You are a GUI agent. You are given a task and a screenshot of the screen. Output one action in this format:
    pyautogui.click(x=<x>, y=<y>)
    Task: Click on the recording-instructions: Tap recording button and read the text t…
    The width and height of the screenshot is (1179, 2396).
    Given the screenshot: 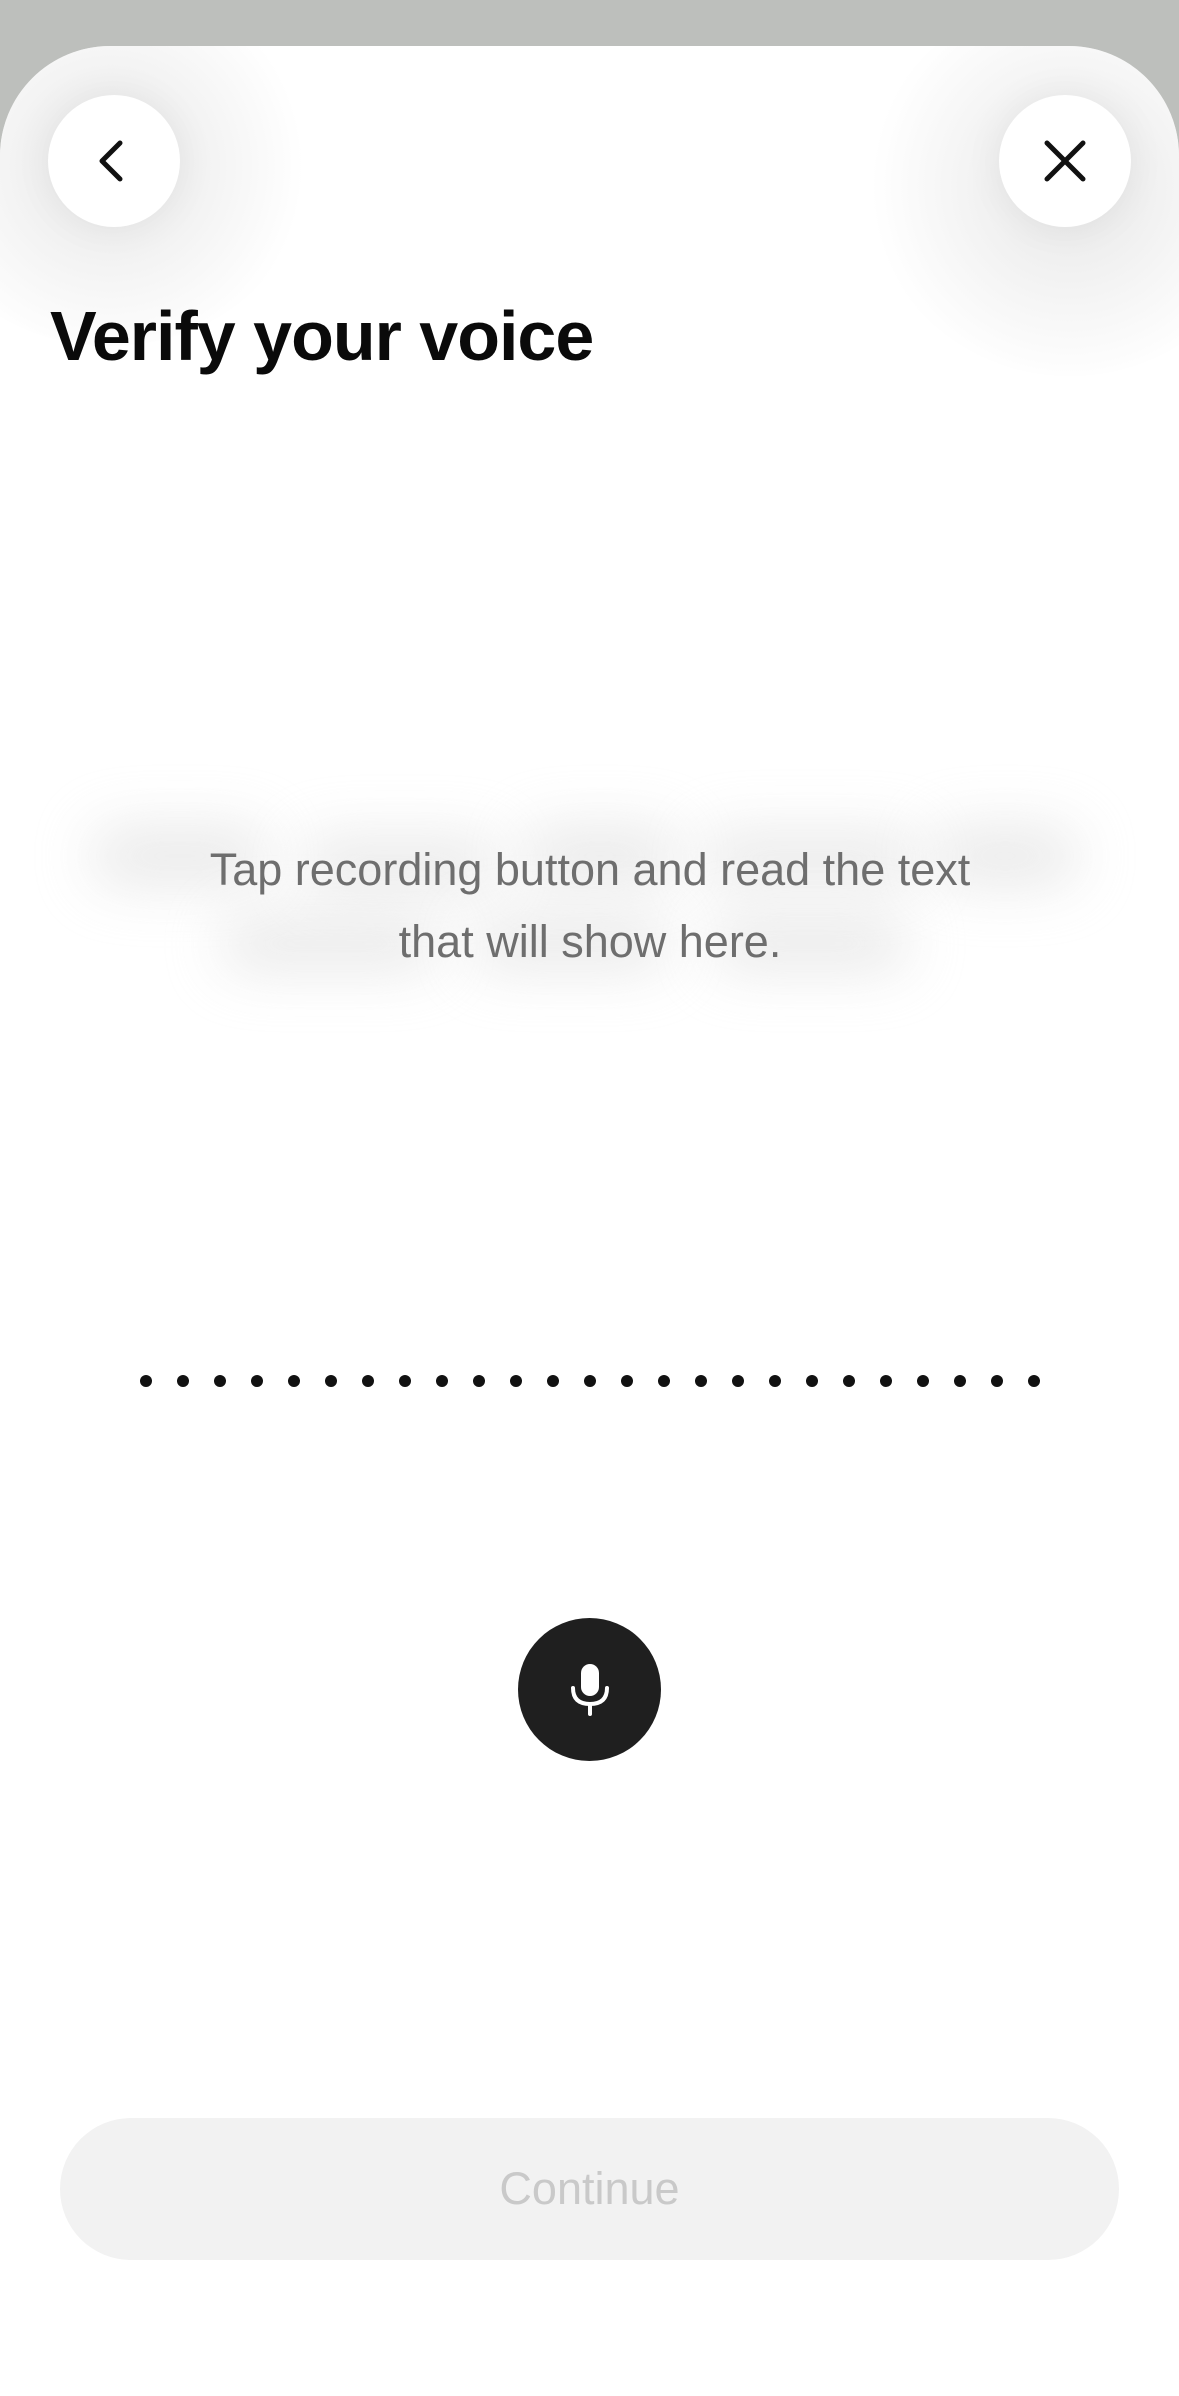 What is the action you would take?
    pyautogui.click(x=590, y=906)
    